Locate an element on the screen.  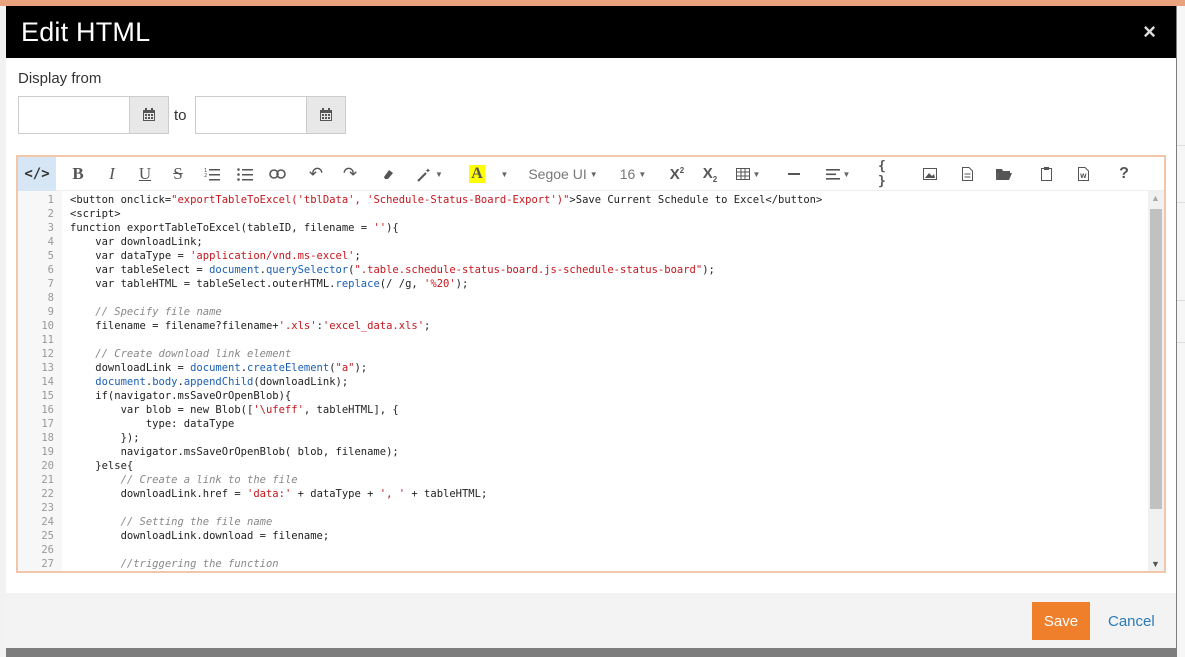
text-color-dropdown: ▼ is located at coordinates (503, 174).